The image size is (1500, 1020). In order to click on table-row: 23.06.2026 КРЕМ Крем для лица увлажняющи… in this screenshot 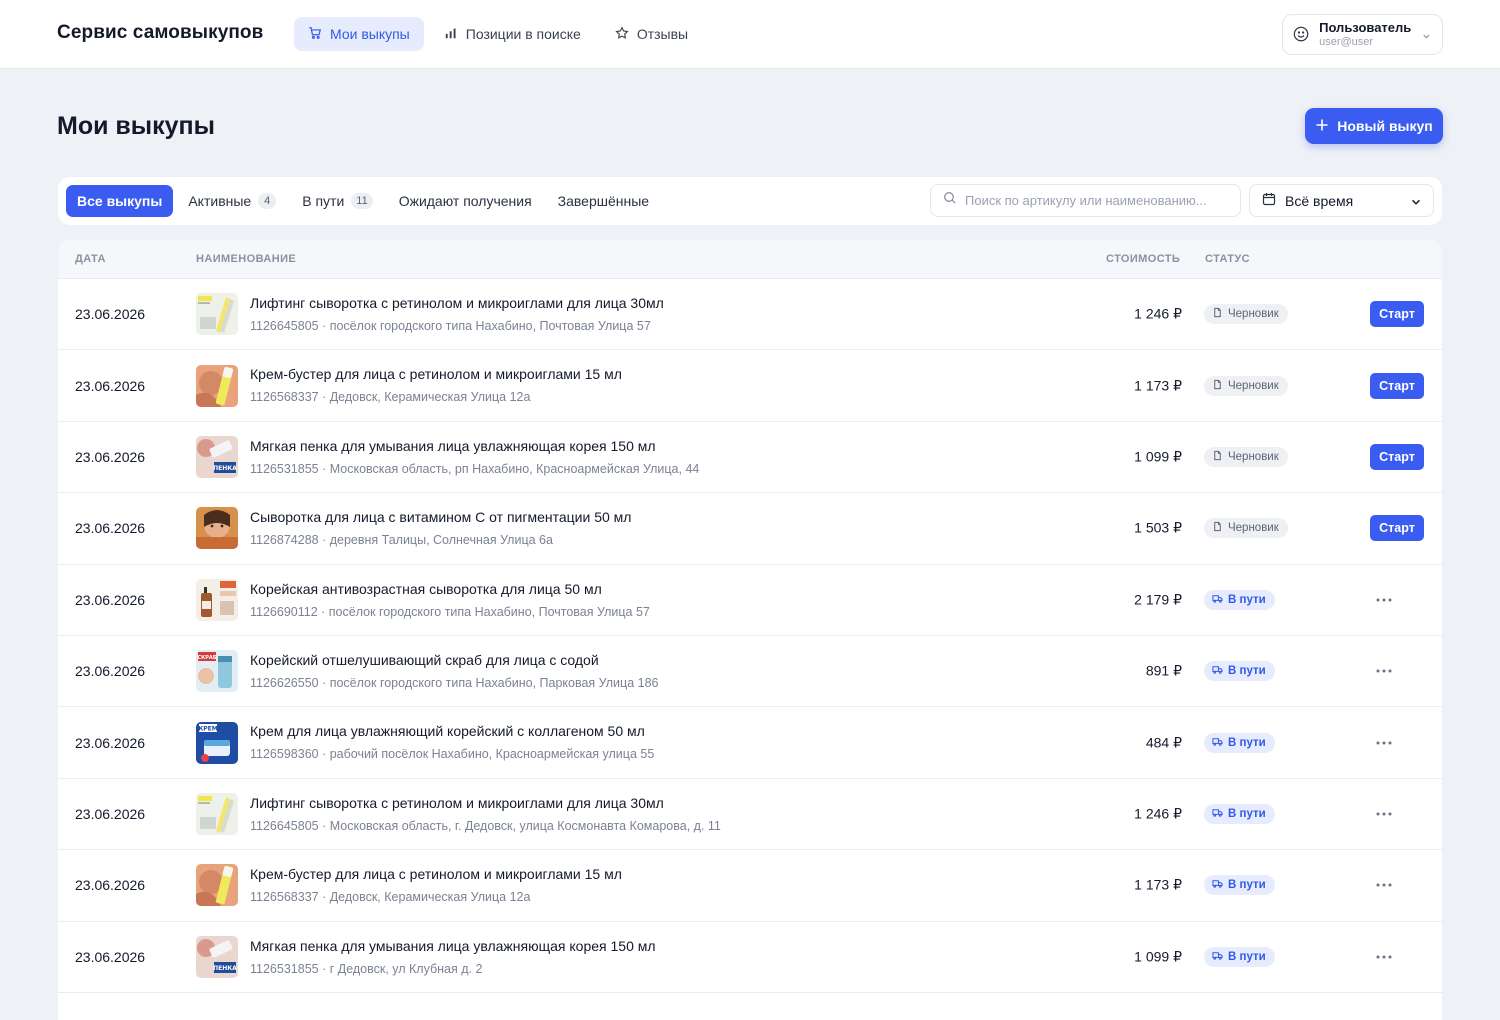, I will do `click(750, 743)`.